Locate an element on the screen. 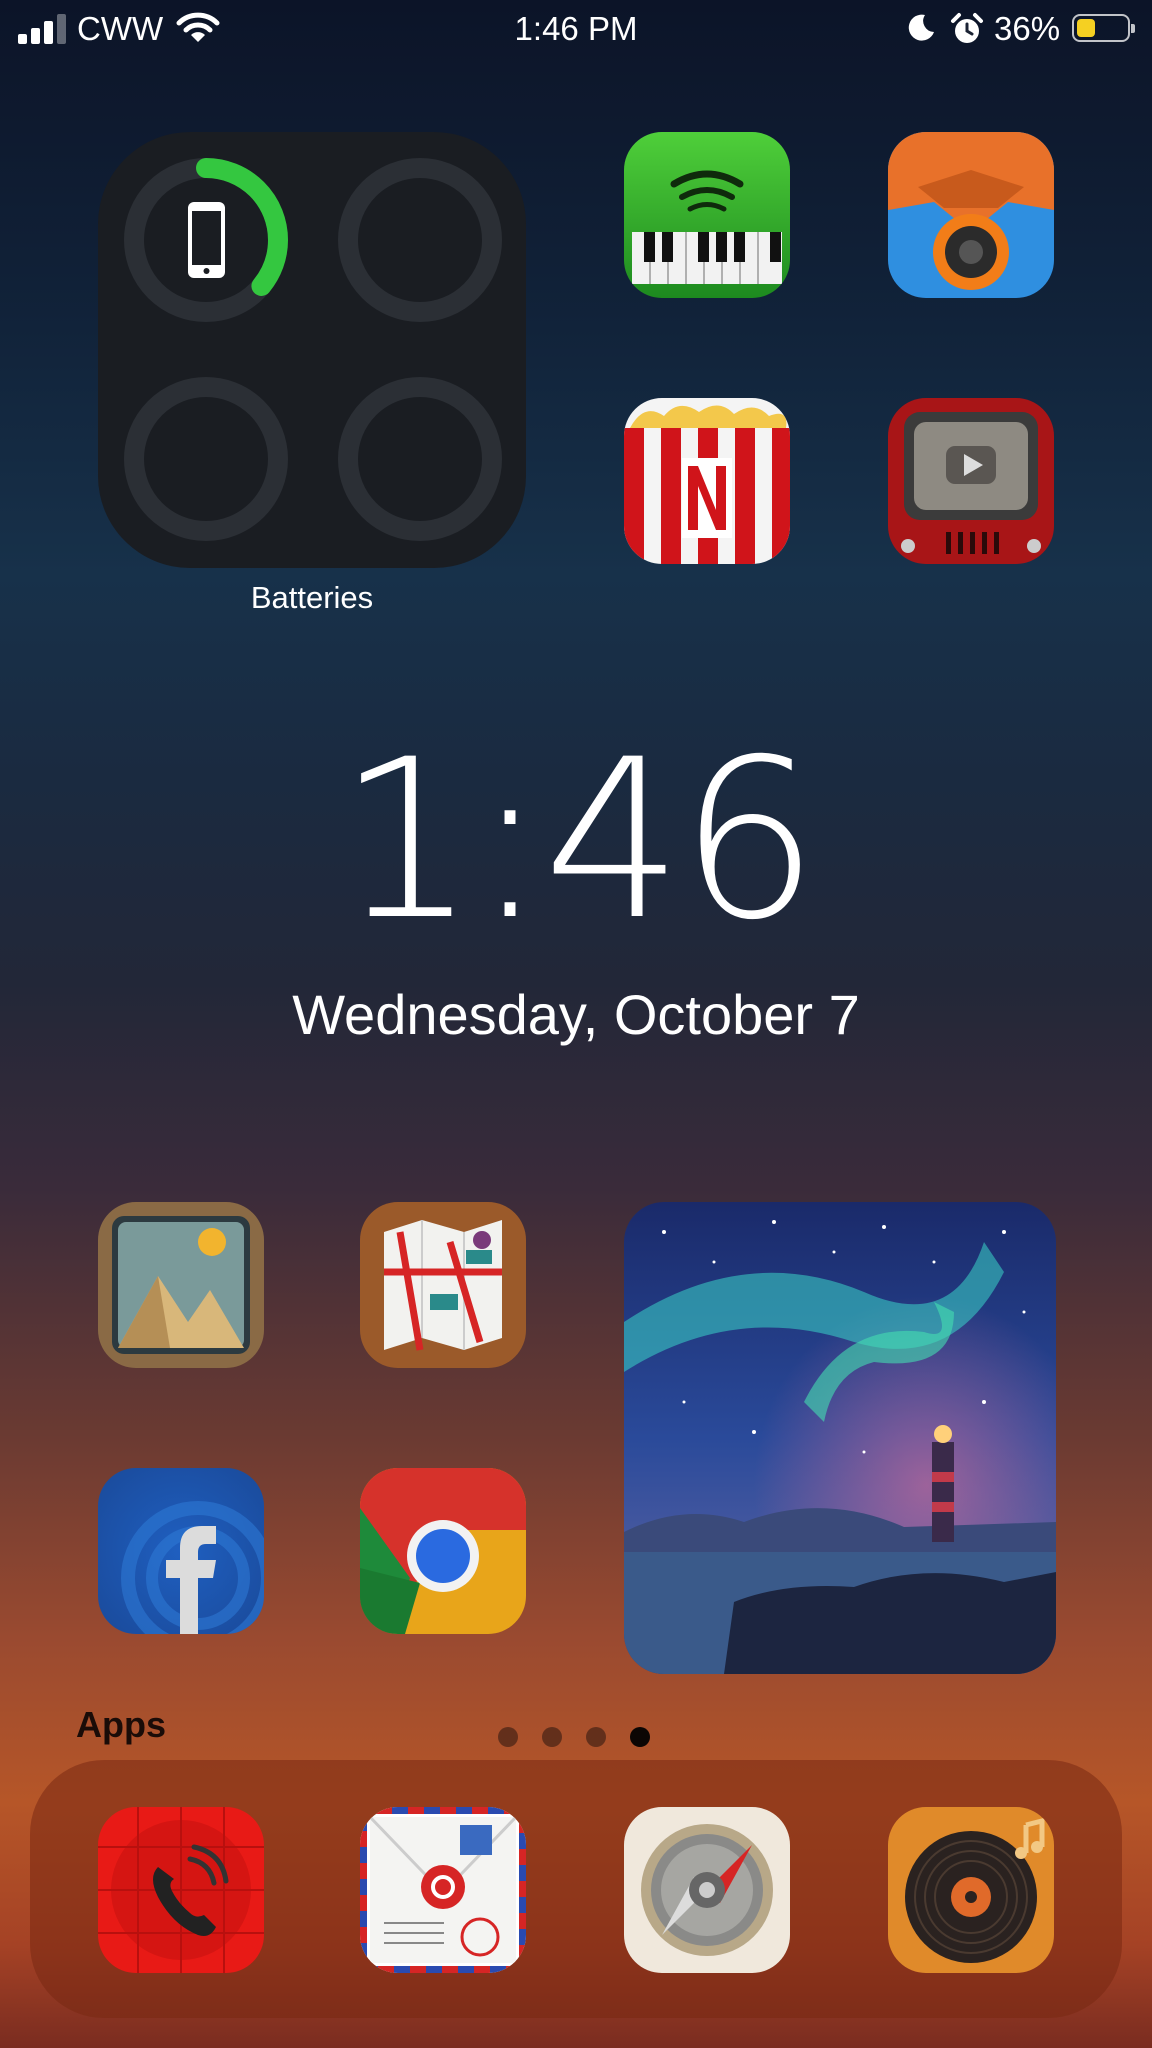 This screenshot has width=1152, height=2048. chrome-app-icon is located at coordinates (443, 1551).